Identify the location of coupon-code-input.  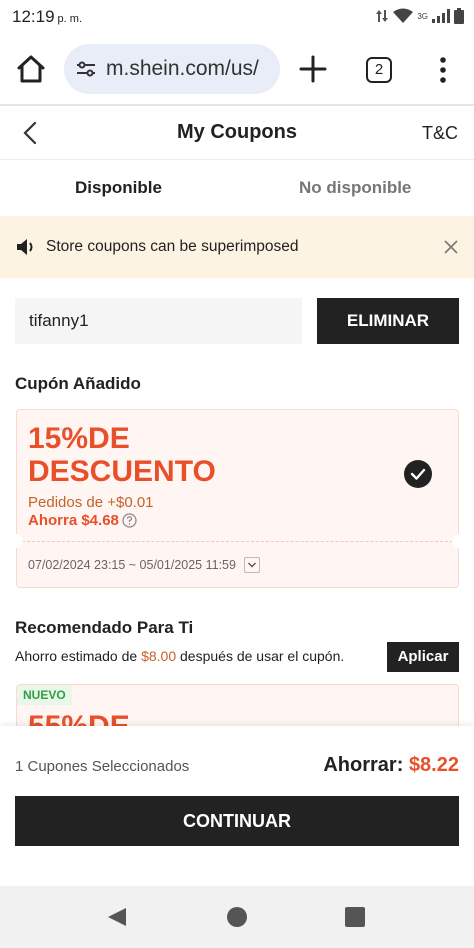
(158, 321).